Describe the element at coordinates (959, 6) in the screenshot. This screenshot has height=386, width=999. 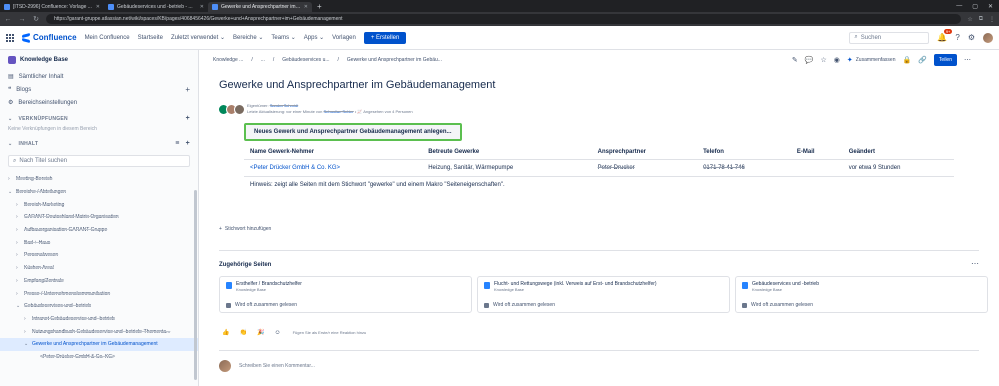
I see `minimize-icon: —` at that location.